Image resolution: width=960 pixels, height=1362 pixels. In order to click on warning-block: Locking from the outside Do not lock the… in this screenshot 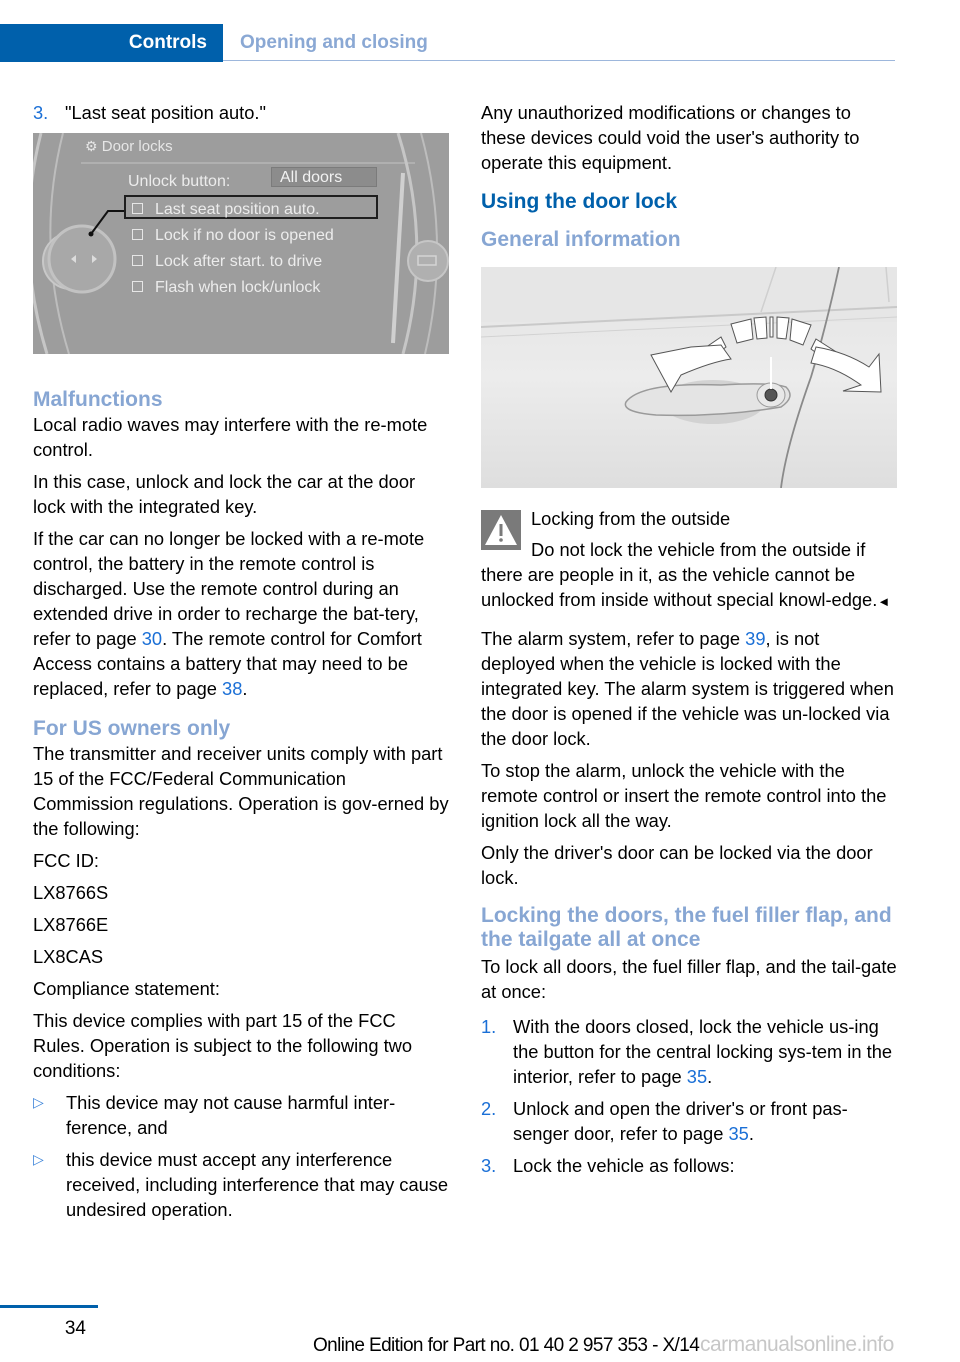, I will do `click(689, 560)`.